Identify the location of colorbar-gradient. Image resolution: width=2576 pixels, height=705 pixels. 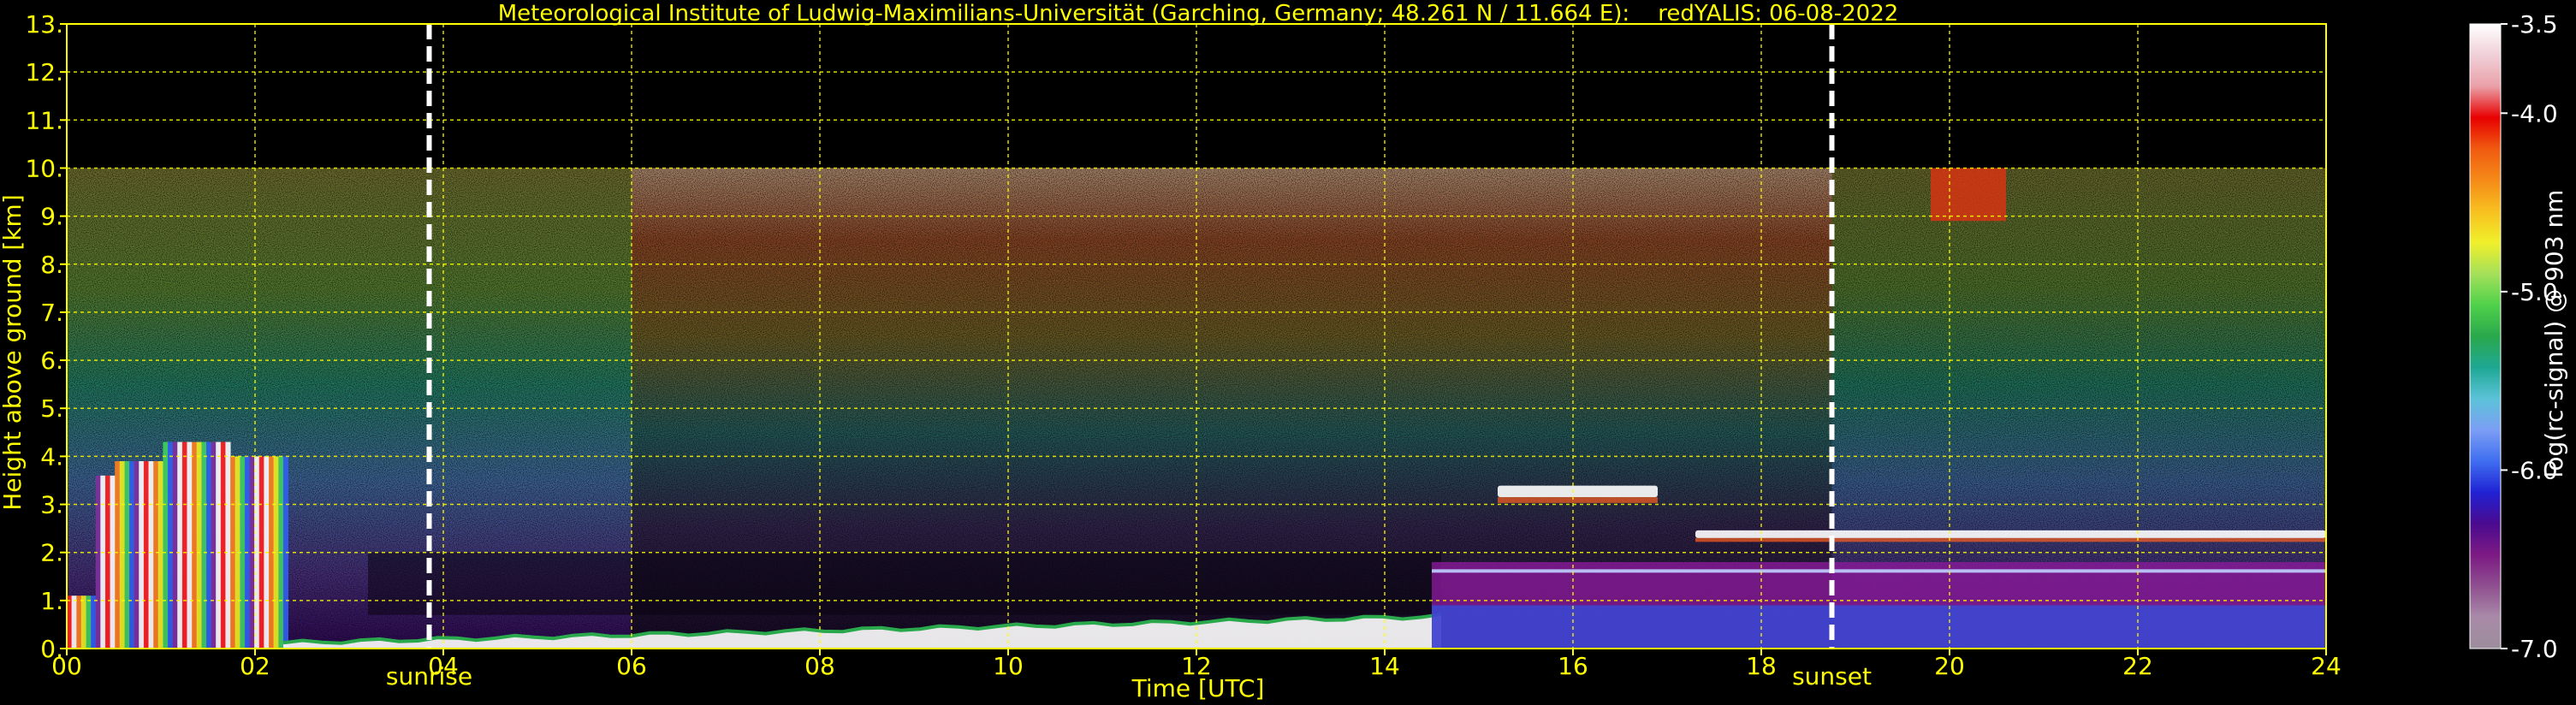
(2485, 336).